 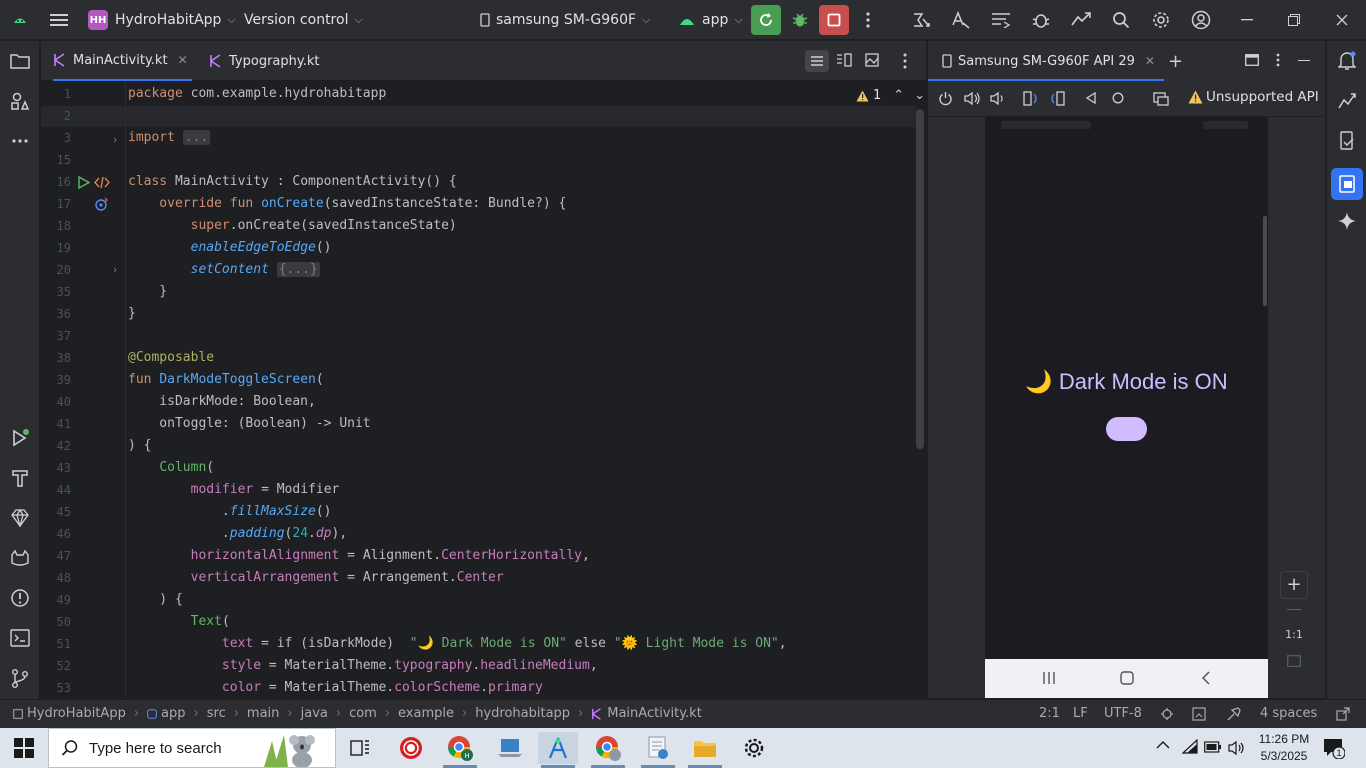 I want to click on back-icon, so click(x=1206, y=678).